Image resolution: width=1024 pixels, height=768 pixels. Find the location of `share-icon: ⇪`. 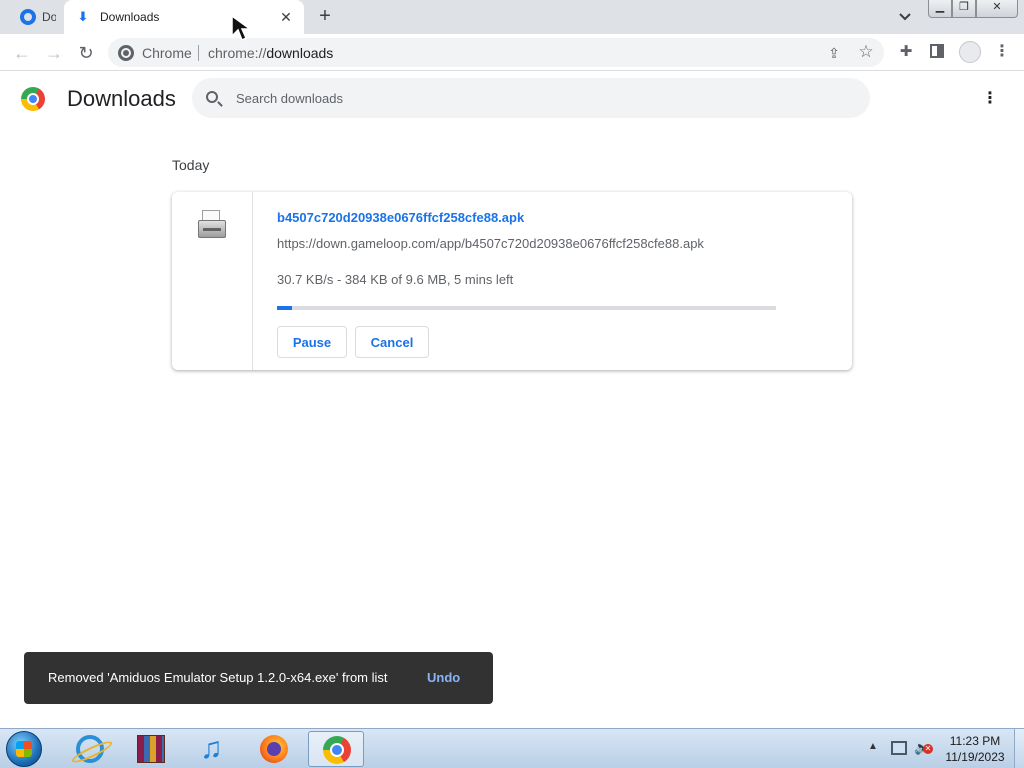

share-icon: ⇪ is located at coordinates (834, 53).